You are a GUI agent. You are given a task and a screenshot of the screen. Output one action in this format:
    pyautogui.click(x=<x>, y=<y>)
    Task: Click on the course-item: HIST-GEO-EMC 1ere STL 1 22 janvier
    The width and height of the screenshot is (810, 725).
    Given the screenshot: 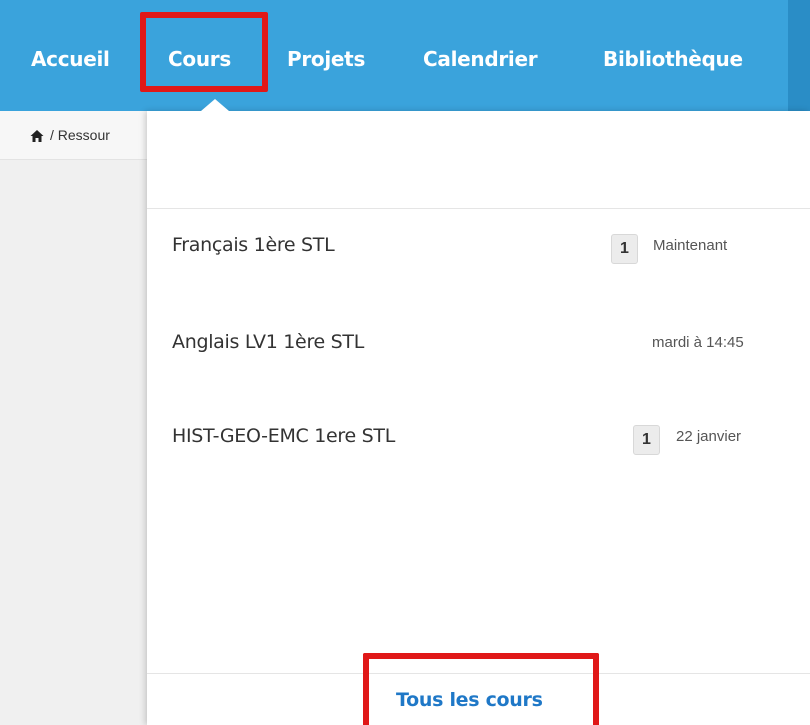 What is the action you would take?
    pyautogui.click(x=478, y=455)
    